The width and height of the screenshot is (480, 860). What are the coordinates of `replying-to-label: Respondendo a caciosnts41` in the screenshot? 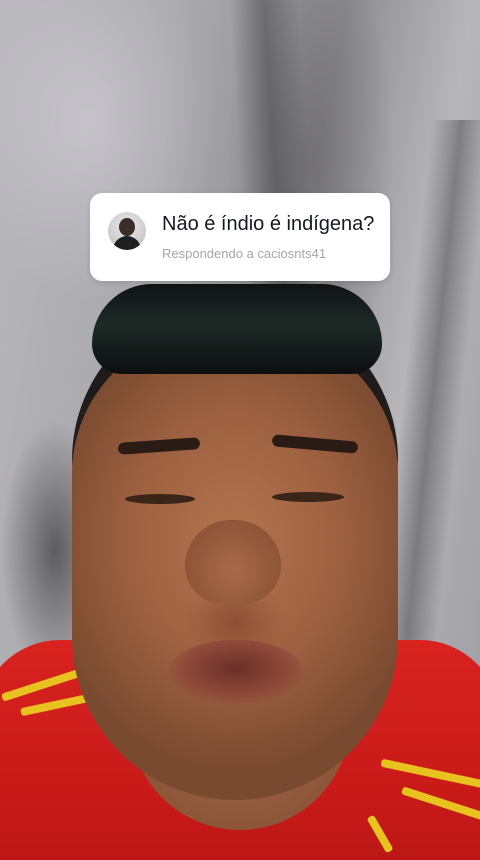 It's located at (244, 254).